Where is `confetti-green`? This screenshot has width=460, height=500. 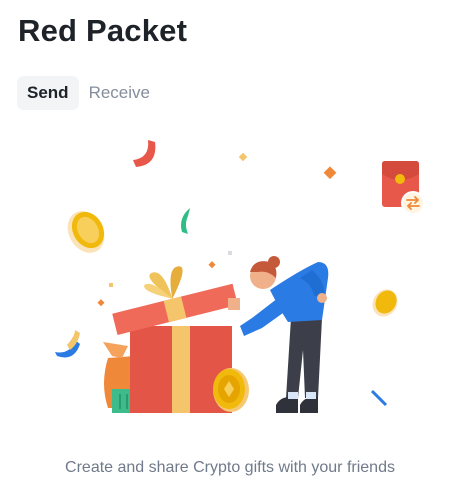 confetti-green is located at coordinates (185, 221).